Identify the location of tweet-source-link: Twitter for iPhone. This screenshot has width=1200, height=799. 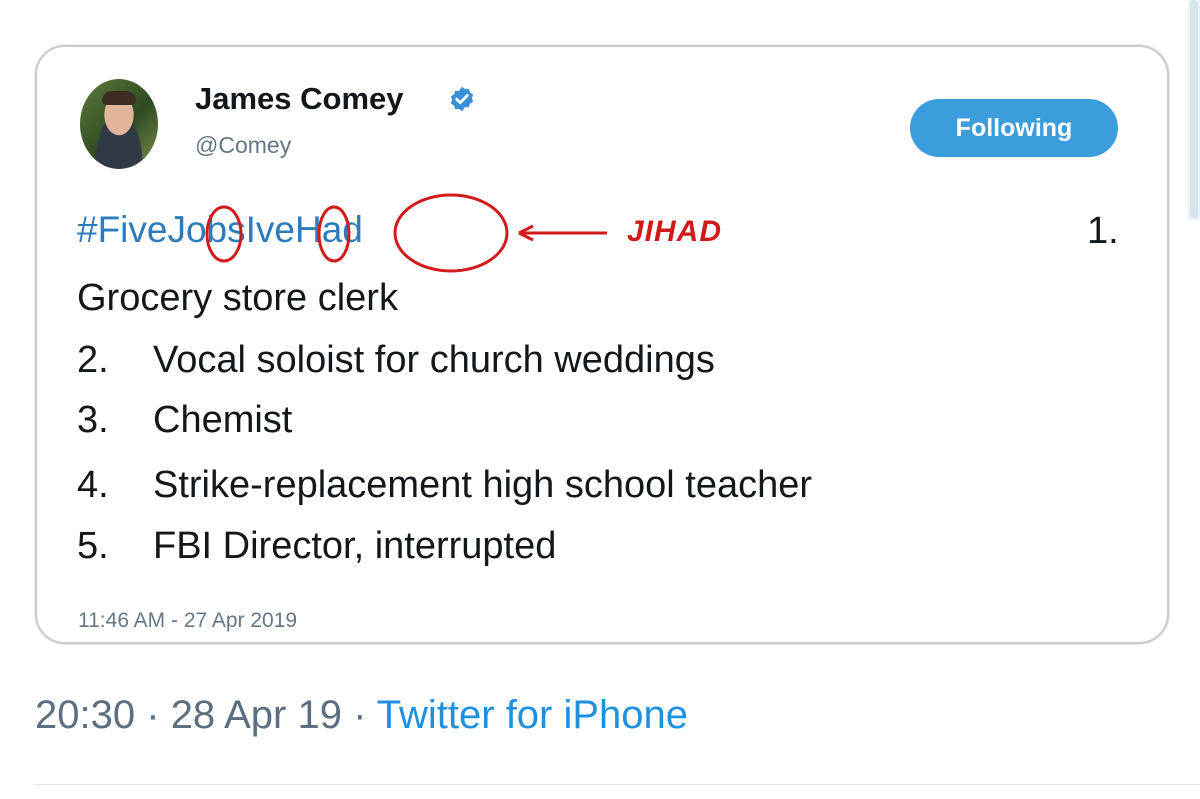
(532, 715).